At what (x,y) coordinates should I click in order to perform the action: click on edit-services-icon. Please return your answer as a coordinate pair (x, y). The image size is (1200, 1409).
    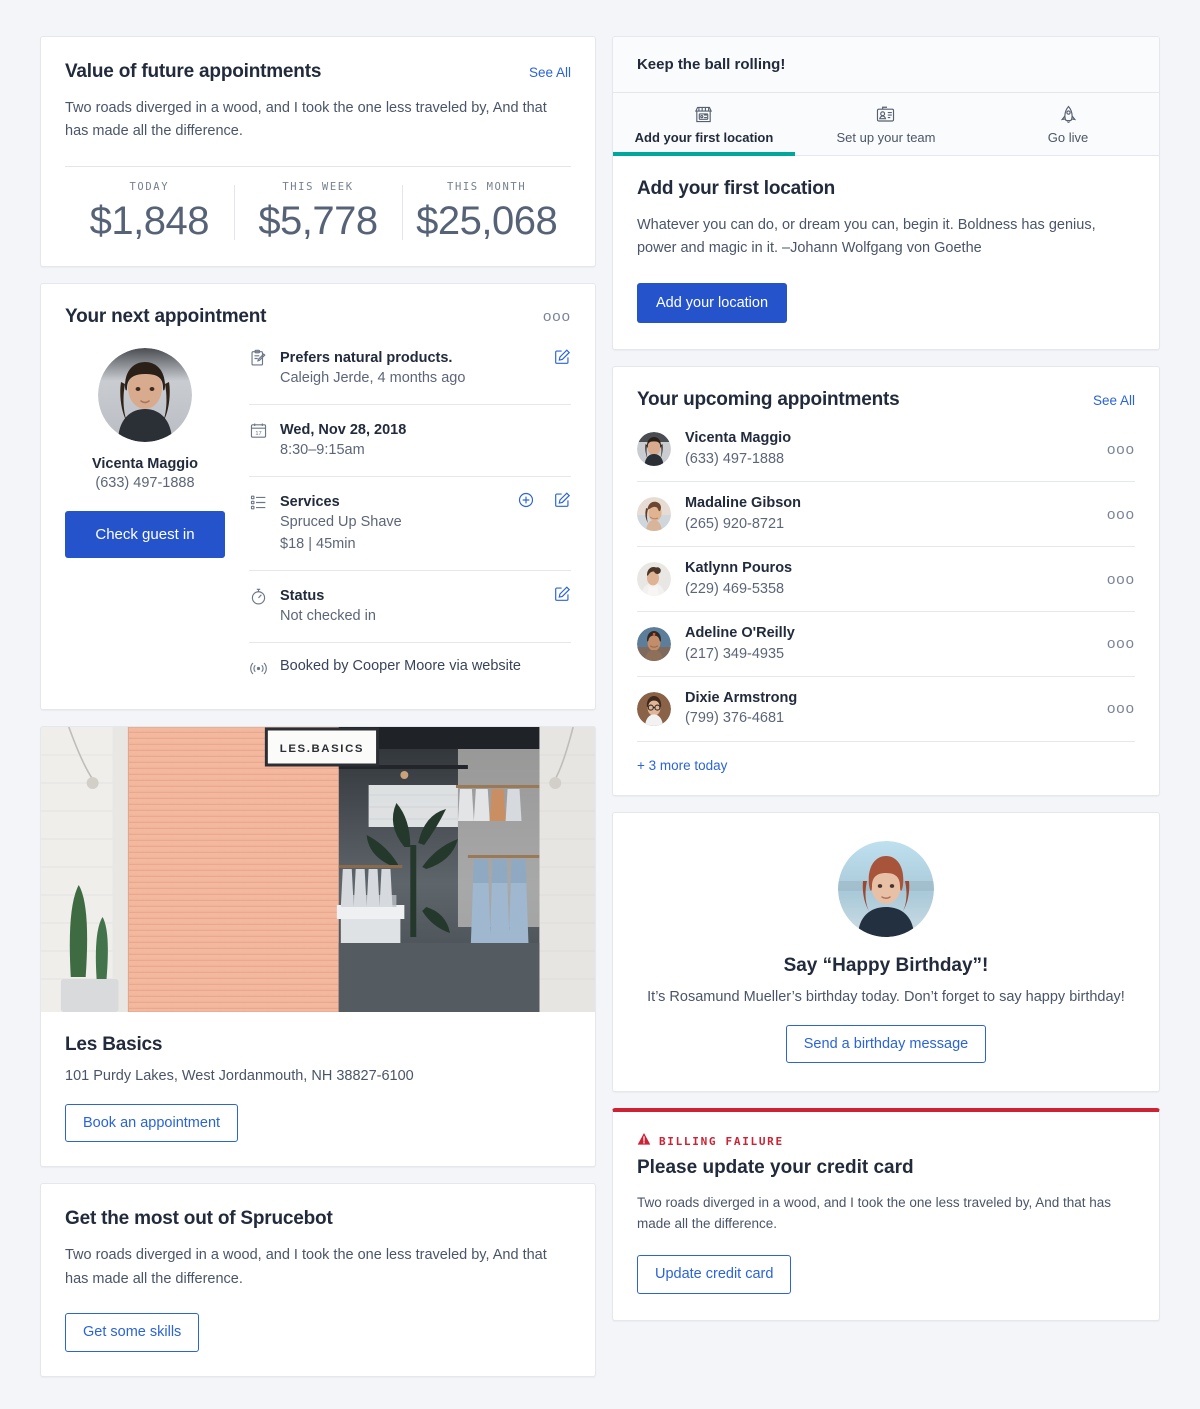
    Looking at the image, I should click on (562, 502).